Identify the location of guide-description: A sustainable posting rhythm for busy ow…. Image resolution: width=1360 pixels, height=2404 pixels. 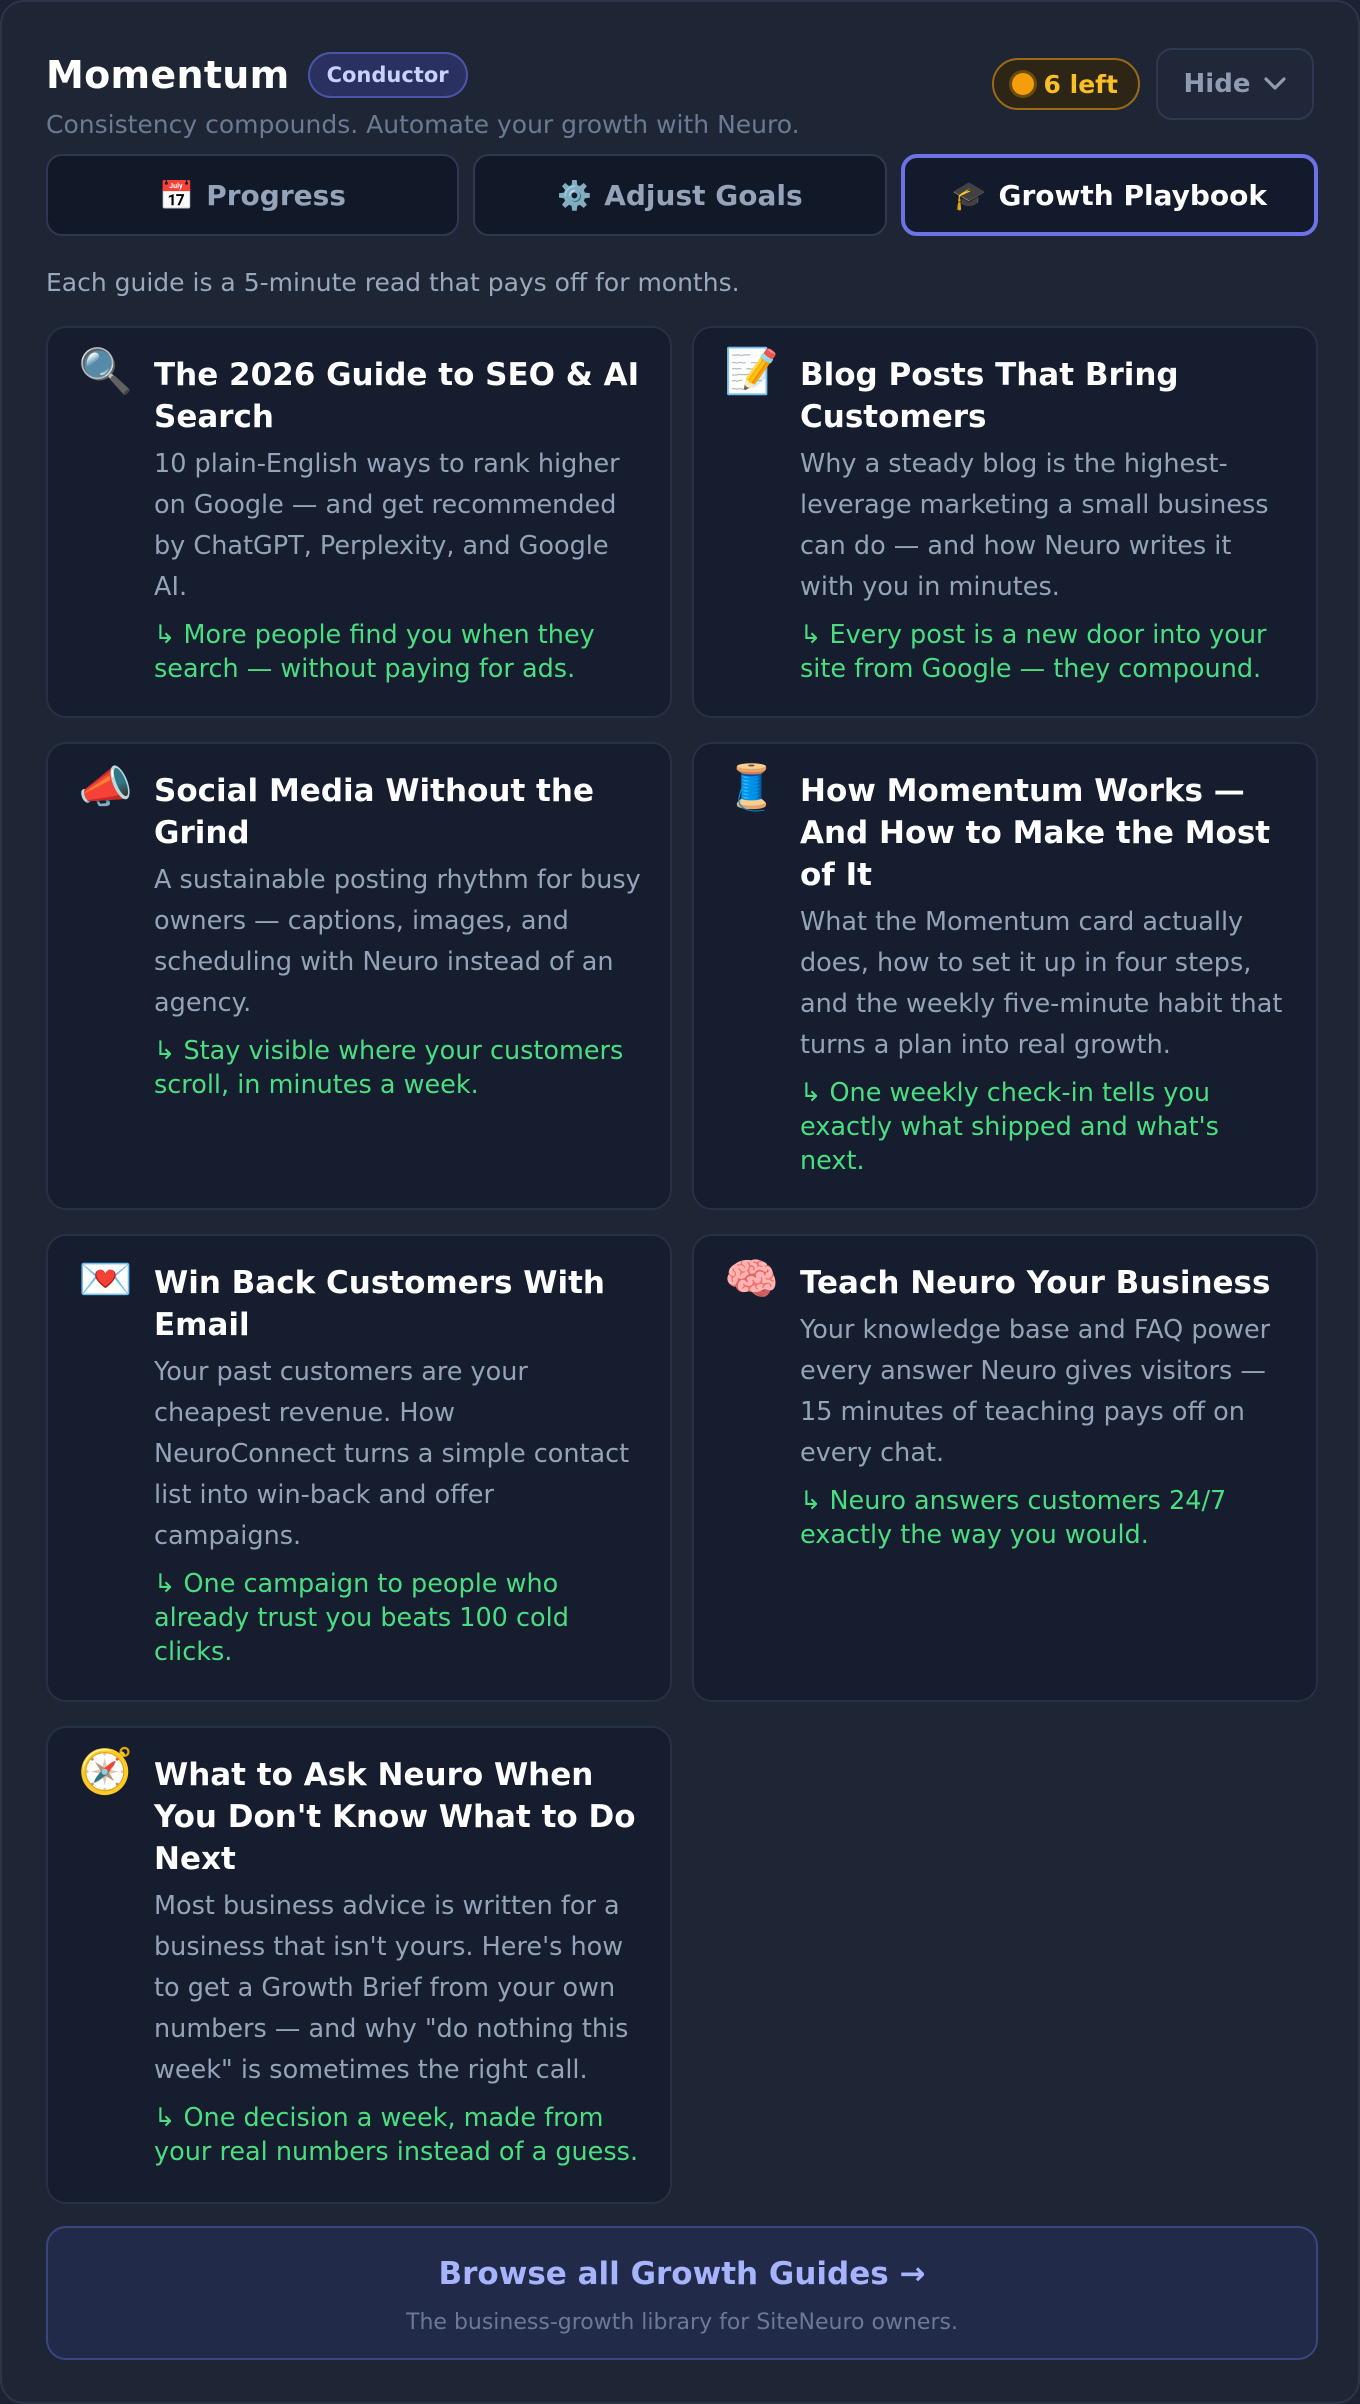
(397, 941).